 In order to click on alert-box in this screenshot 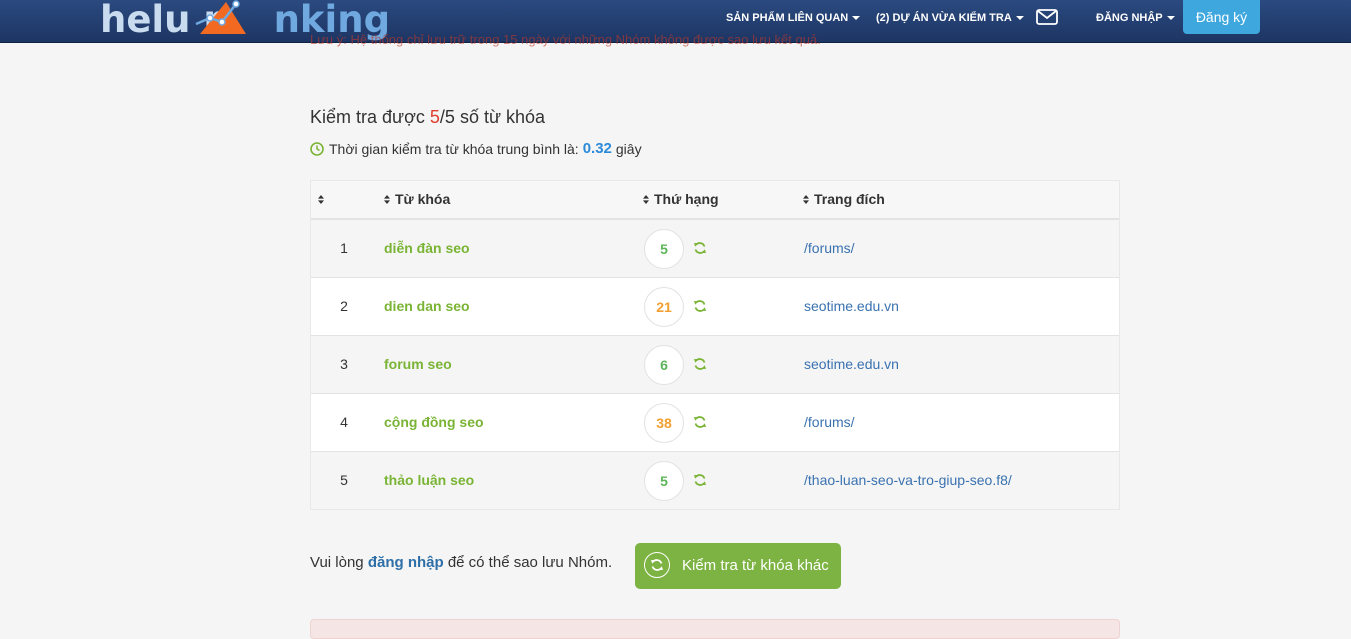, I will do `click(715, 629)`.